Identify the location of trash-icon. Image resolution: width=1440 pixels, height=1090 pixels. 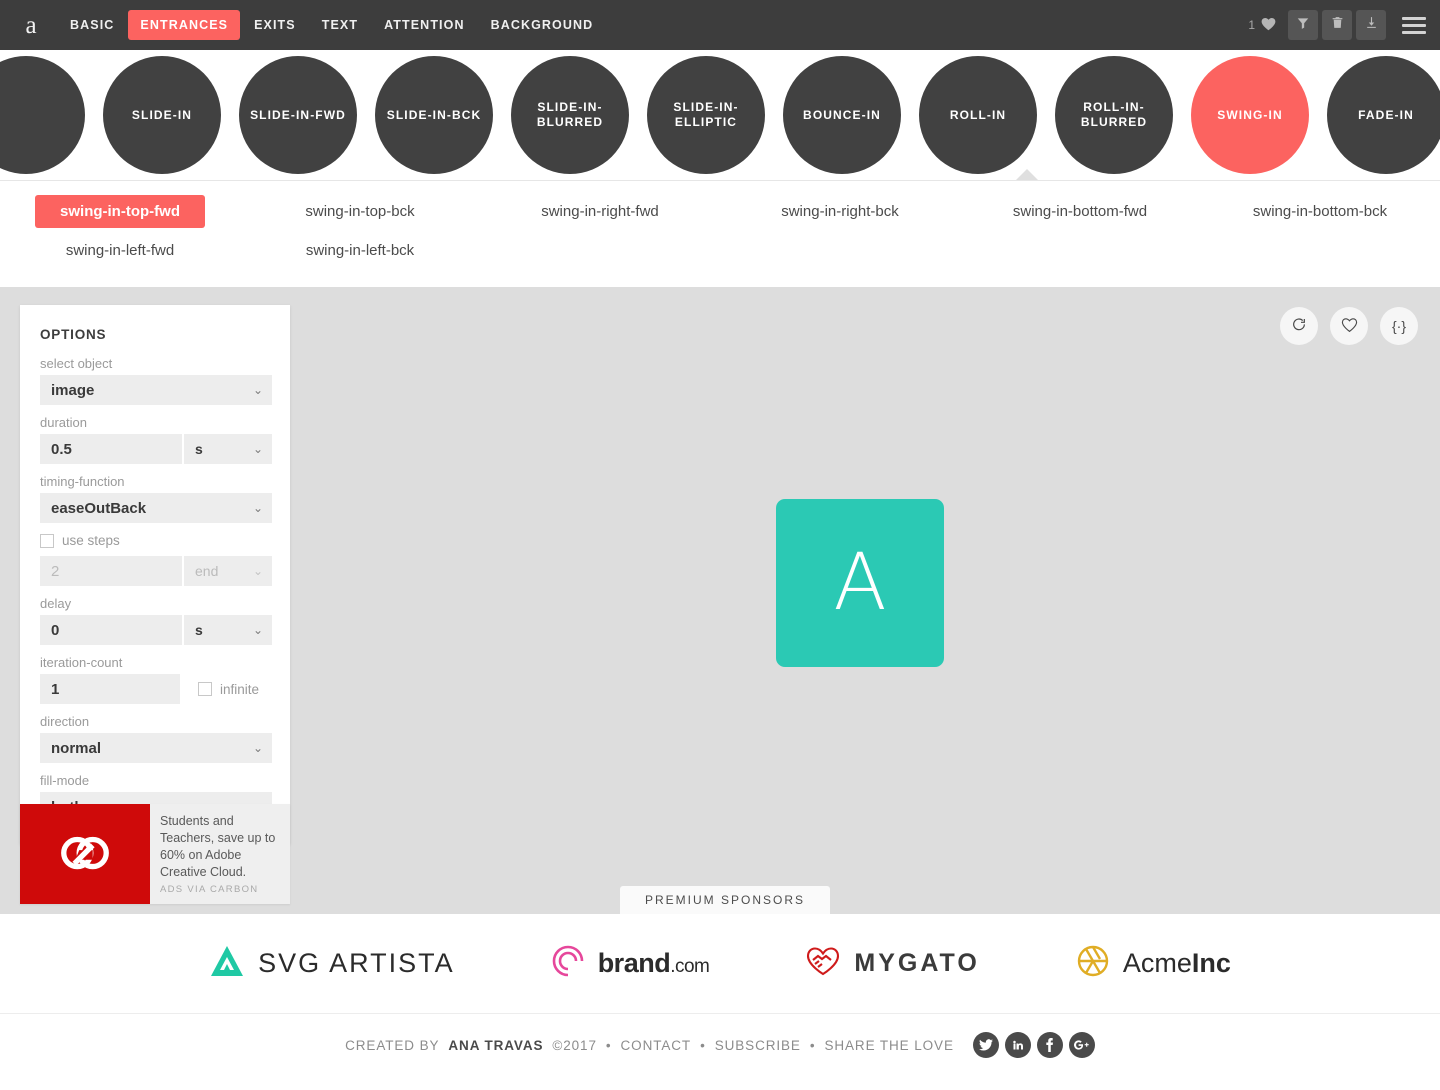
(1337, 25).